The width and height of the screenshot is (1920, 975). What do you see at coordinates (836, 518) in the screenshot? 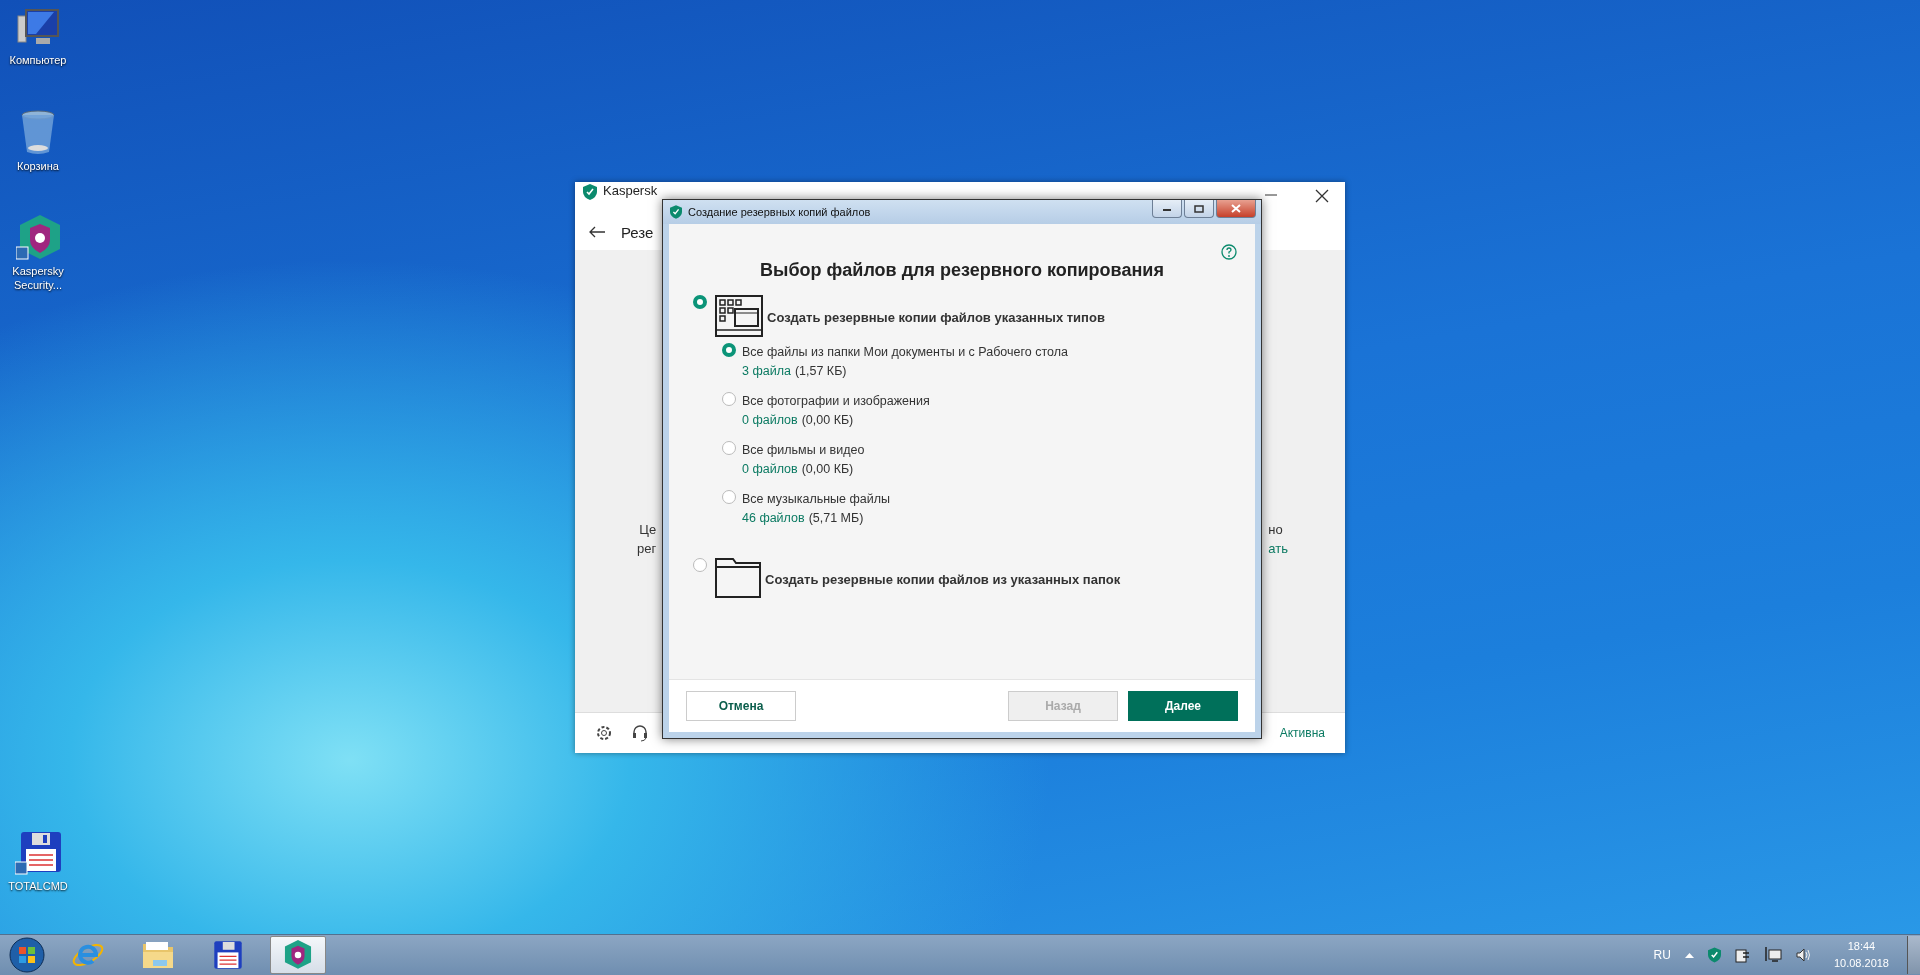
I see `file-size-text: (5,71 МБ)` at bounding box center [836, 518].